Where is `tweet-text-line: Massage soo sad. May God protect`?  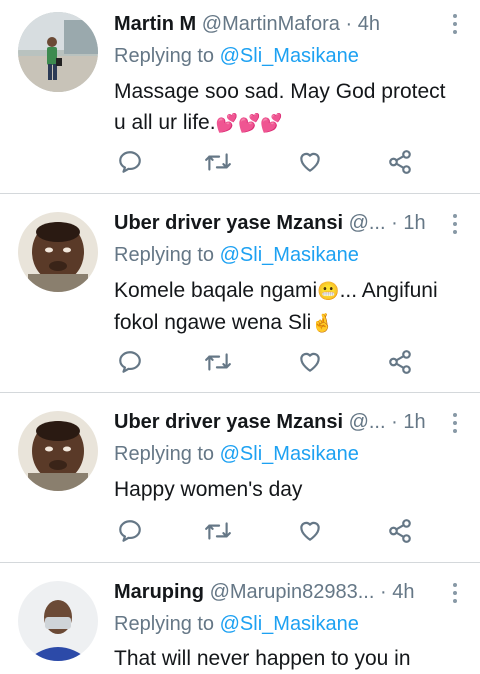
tweet-text-line: Massage soo sad. May God protect is located at coordinates (280, 91).